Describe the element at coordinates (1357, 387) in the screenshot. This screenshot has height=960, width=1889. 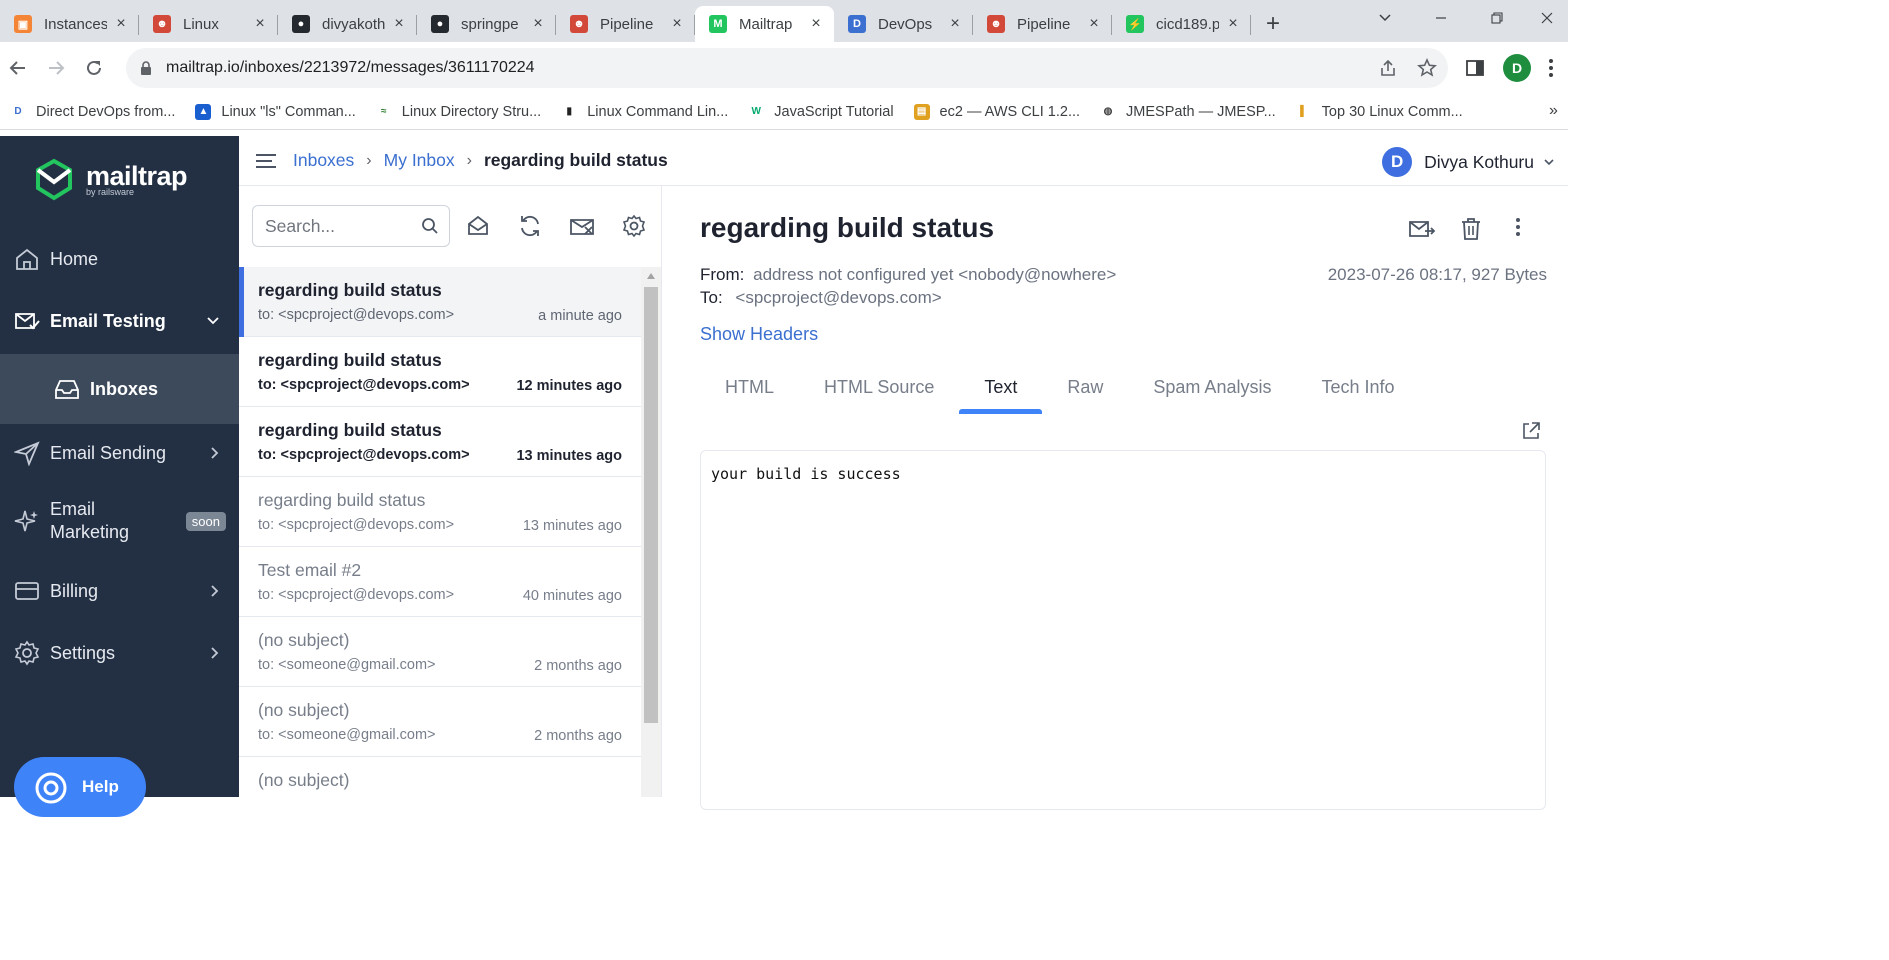
I see `tab-tech-info: Tech Info` at that location.